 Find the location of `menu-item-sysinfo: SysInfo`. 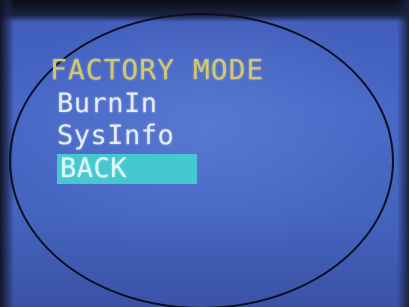

menu-item-sysinfo: SysInfo is located at coordinates (115, 136).